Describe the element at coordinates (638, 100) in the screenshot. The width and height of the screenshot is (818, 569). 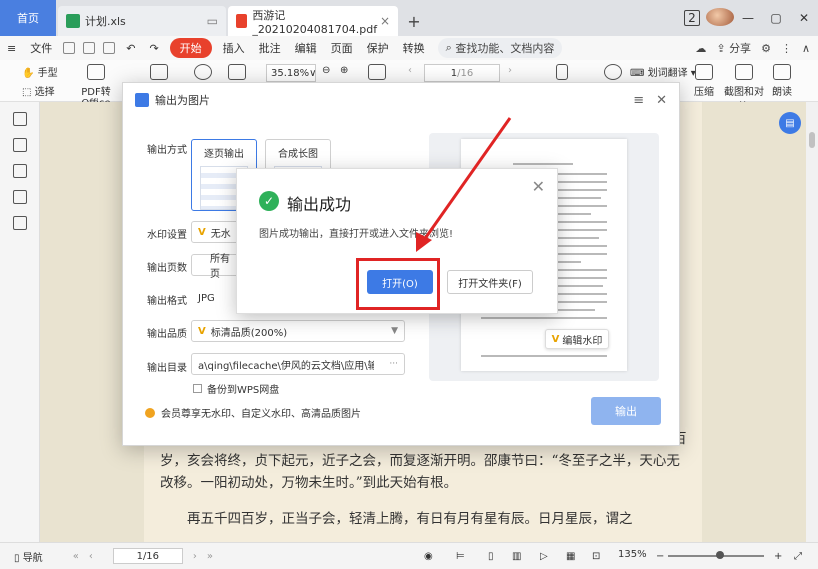
I see `dialog-menu-icon: ≡` at that location.